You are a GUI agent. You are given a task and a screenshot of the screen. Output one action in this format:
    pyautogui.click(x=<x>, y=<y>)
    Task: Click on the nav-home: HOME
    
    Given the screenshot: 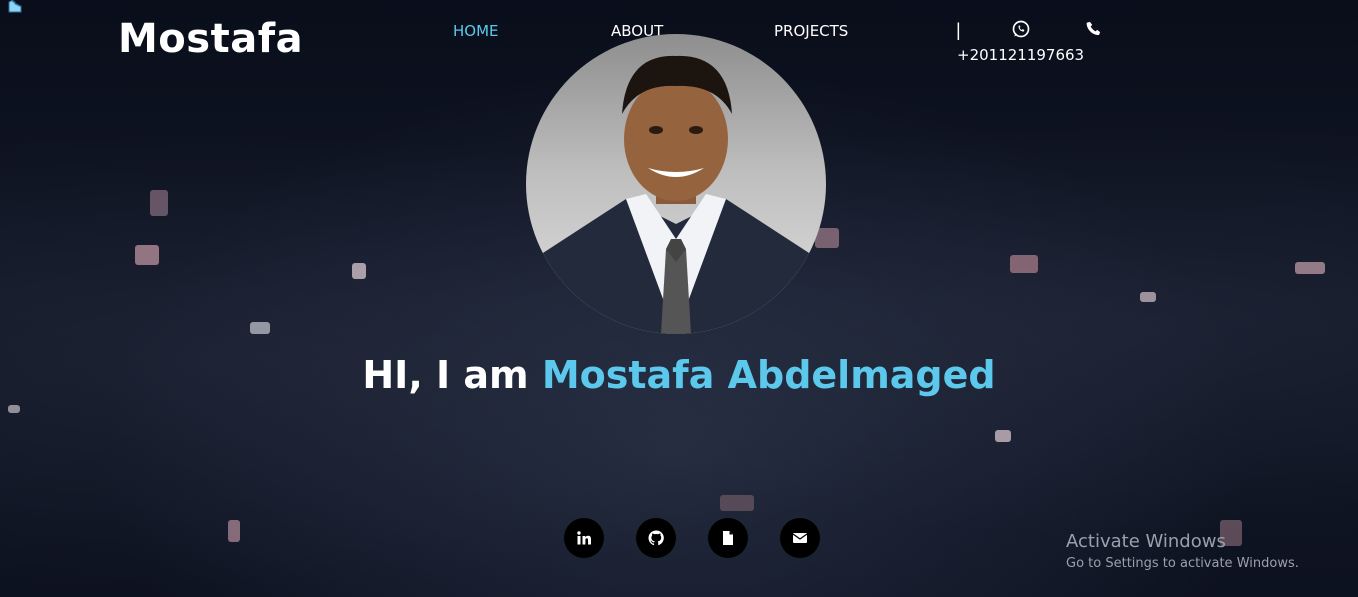 What is the action you would take?
    pyautogui.click(x=476, y=31)
    